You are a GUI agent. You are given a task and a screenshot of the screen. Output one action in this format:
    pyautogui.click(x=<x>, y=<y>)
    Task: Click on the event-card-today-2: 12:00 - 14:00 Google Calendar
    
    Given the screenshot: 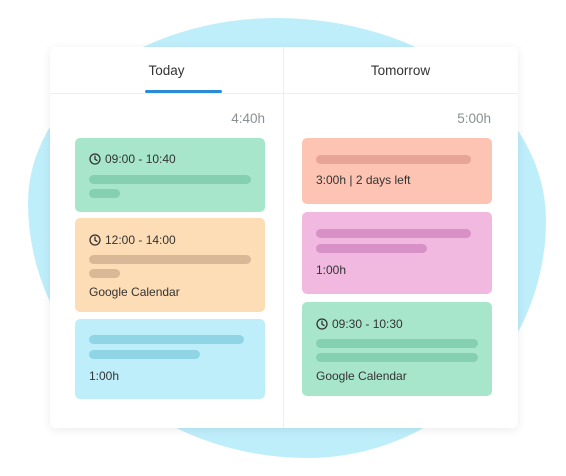 What is the action you would take?
    pyautogui.click(x=170, y=265)
    